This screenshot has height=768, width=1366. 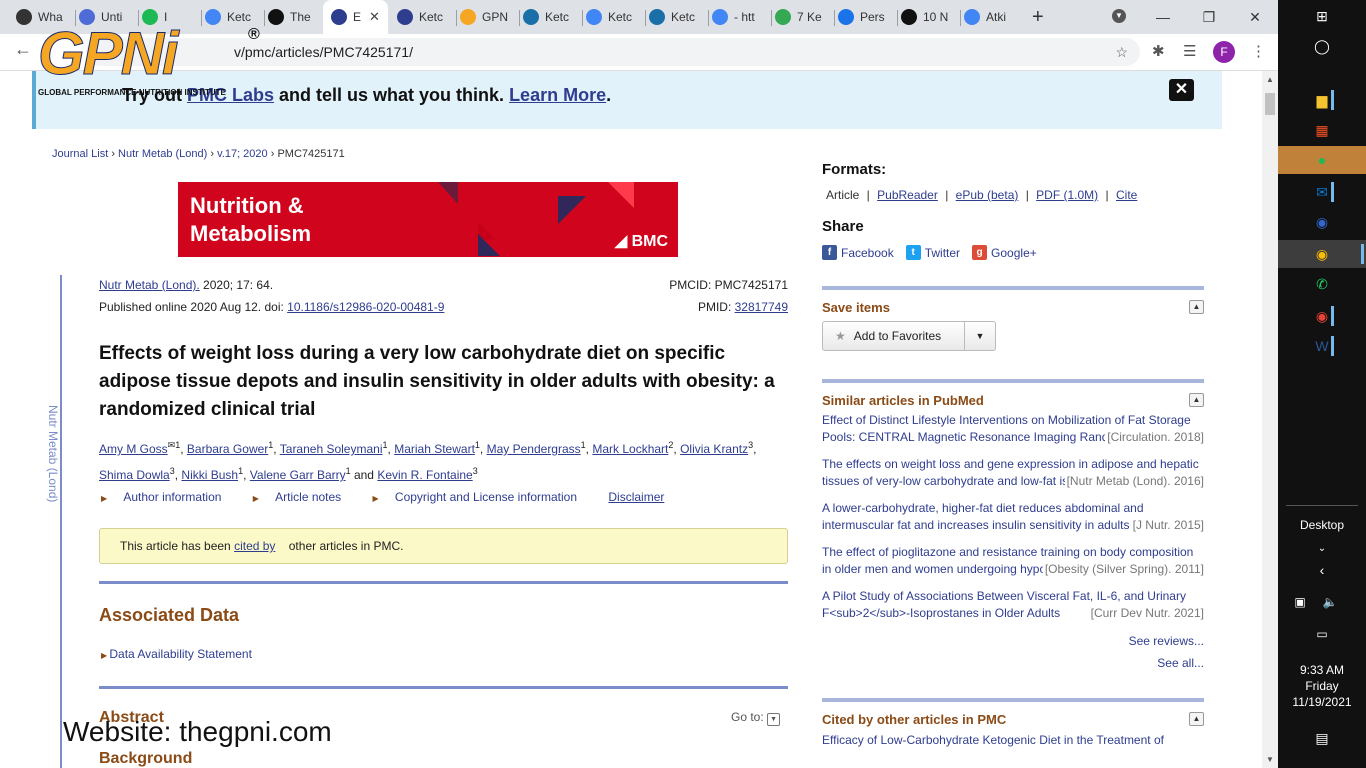 I want to click on page-scrollbar: ▲ ▼, so click(x=1270, y=419).